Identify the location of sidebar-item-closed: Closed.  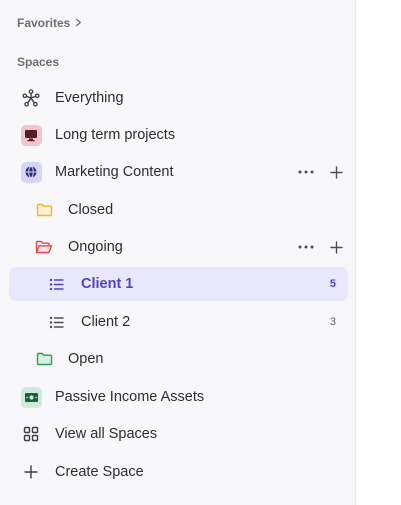
(178, 210).